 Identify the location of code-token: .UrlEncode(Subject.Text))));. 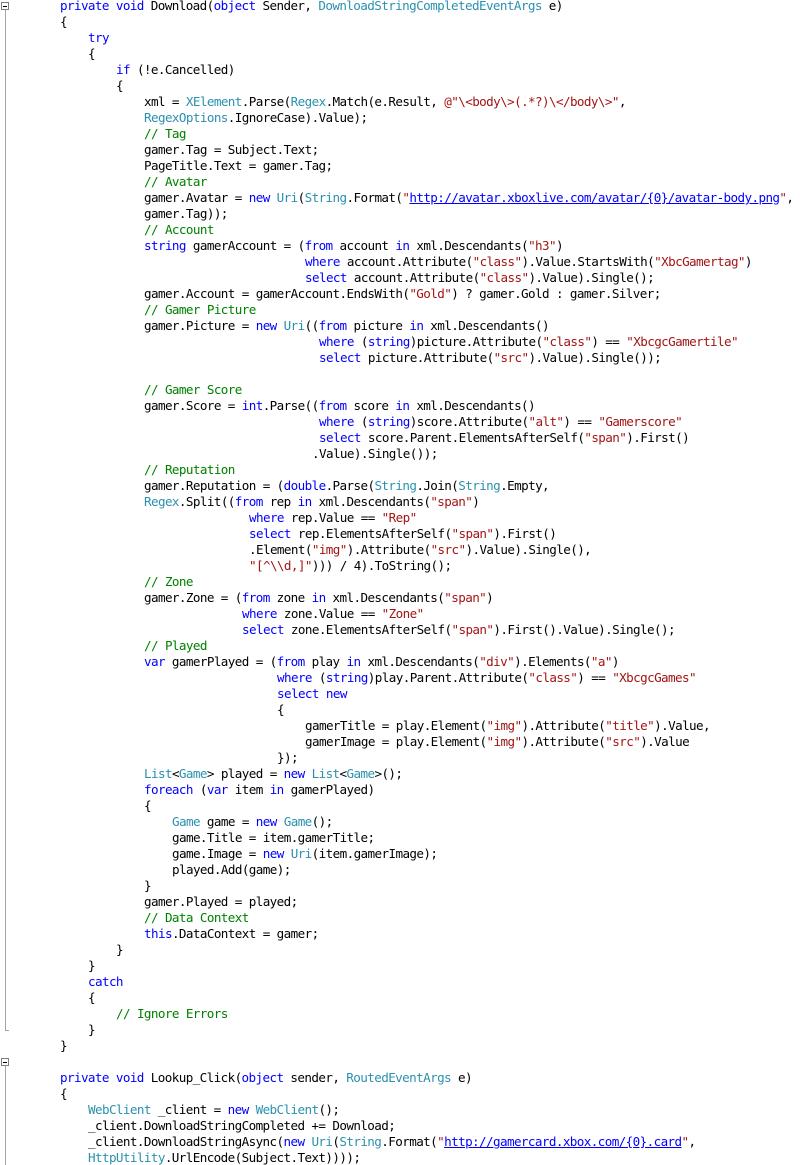
(262, 1157).